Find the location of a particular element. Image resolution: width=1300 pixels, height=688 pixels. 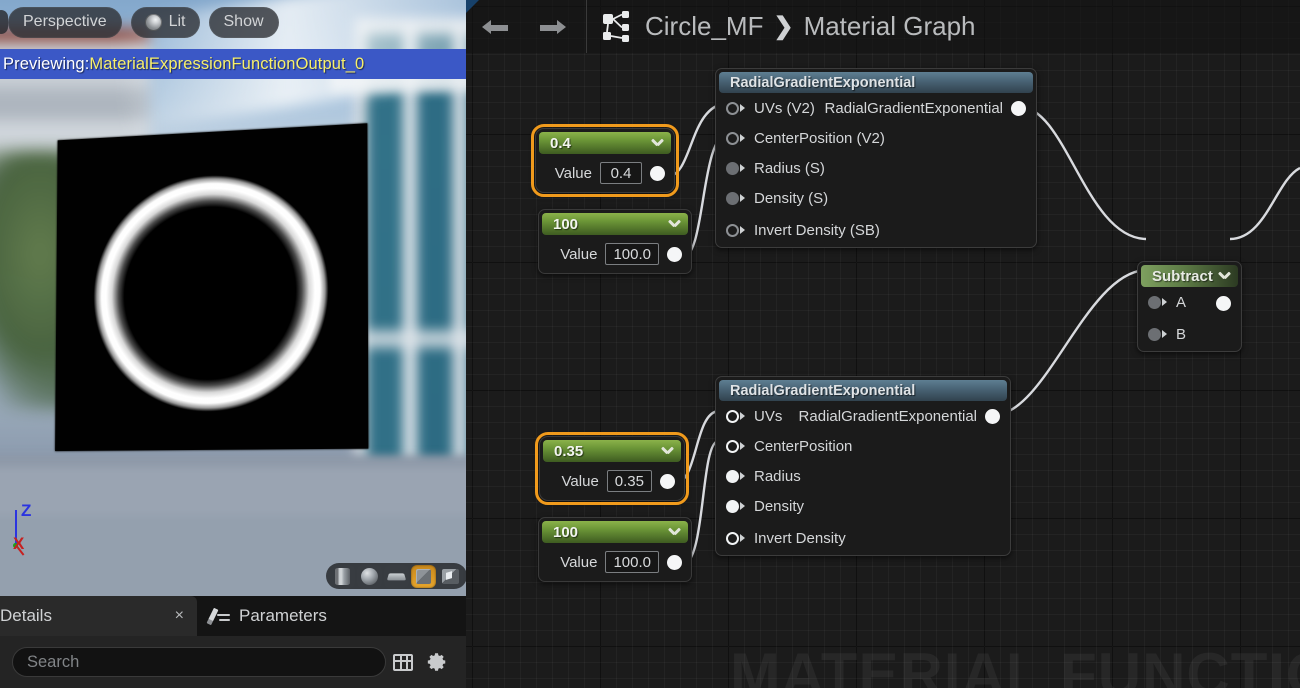

preview-ring-material is located at coordinates (210, 291).